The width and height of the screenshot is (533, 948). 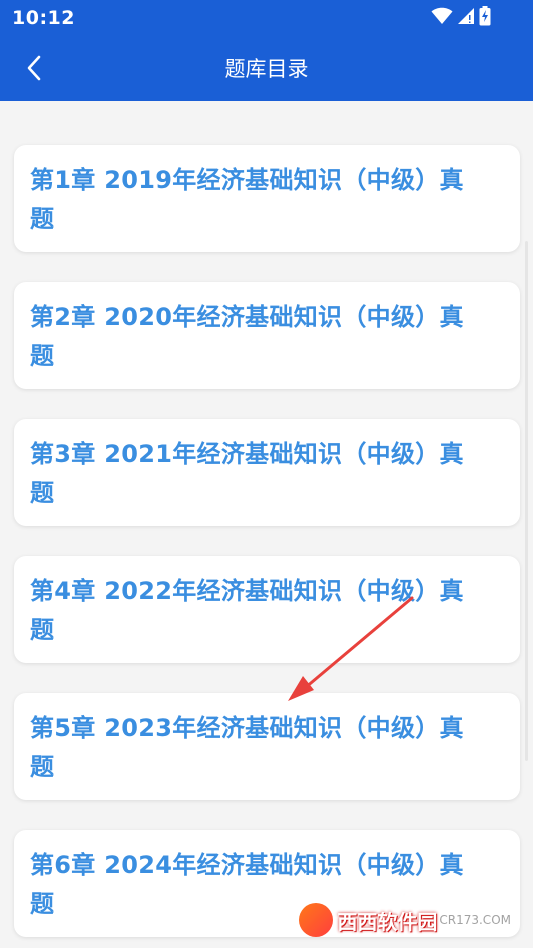 I want to click on nav-bar: 题库目录, so click(x=266, y=69).